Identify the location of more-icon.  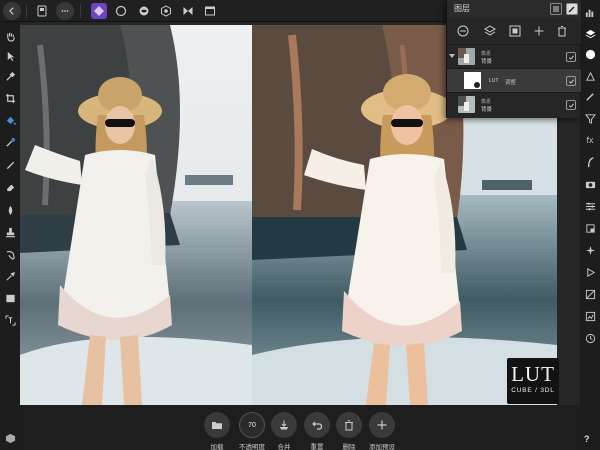
(65, 11).